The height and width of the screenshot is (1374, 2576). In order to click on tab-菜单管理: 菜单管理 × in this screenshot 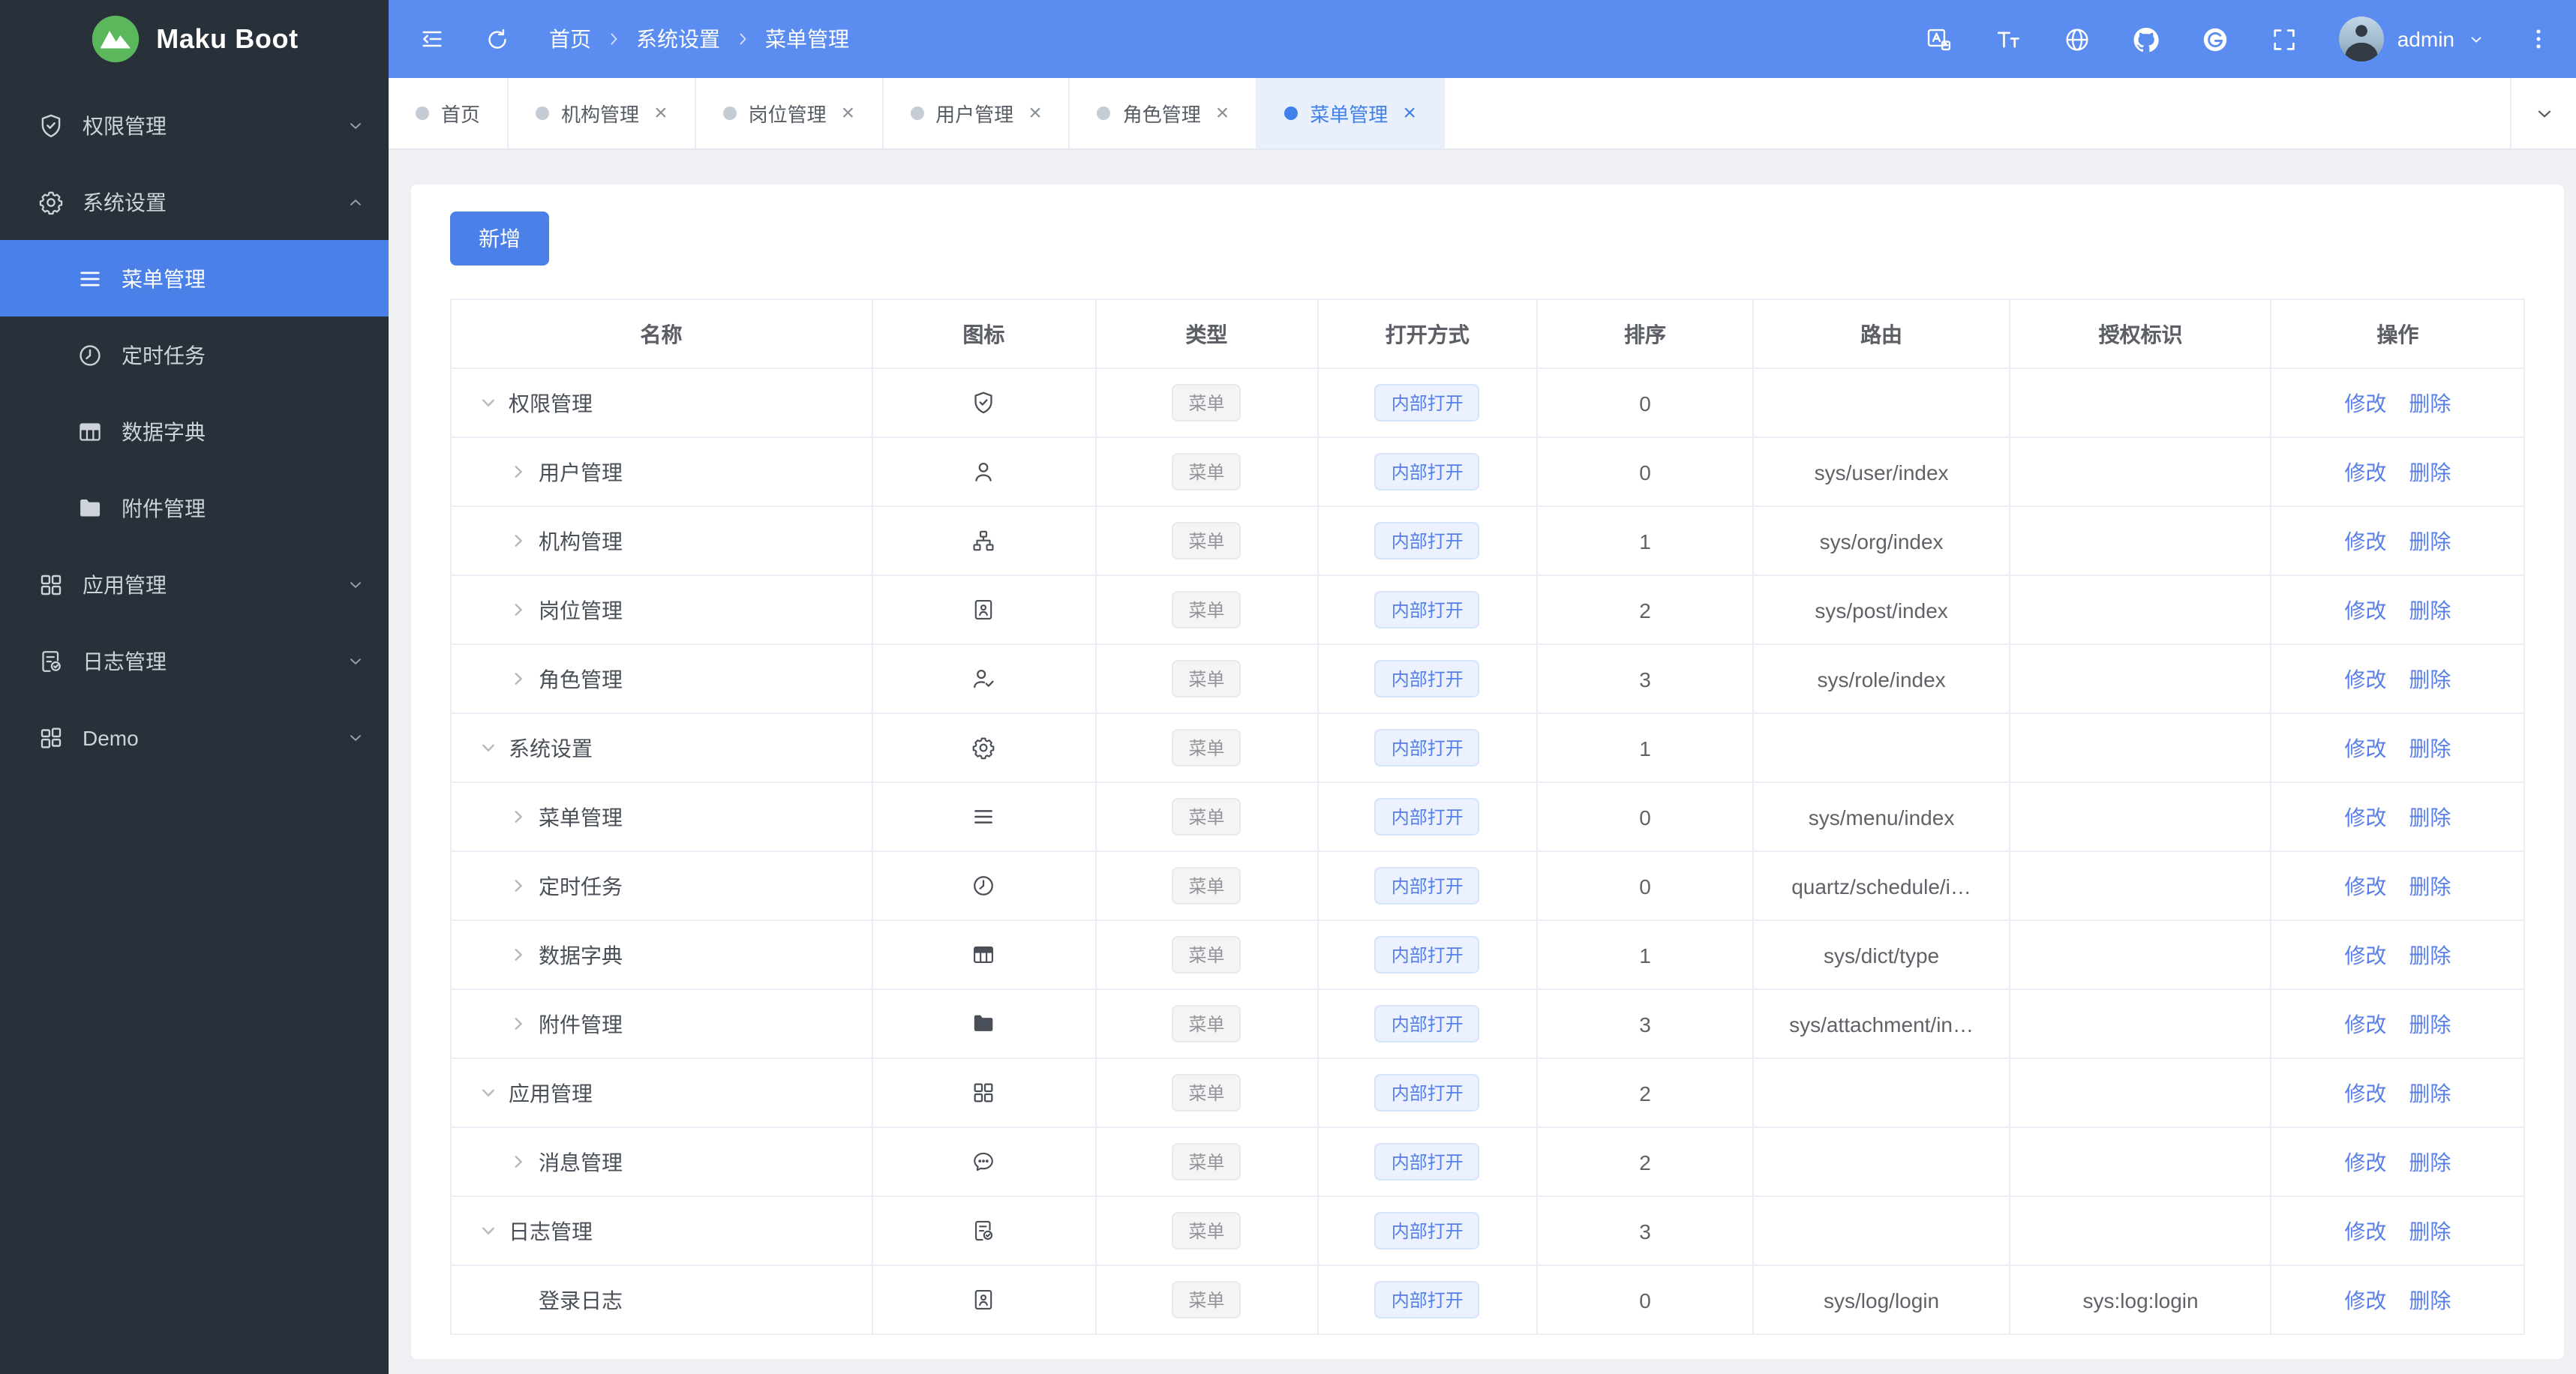, I will do `click(1351, 113)`.